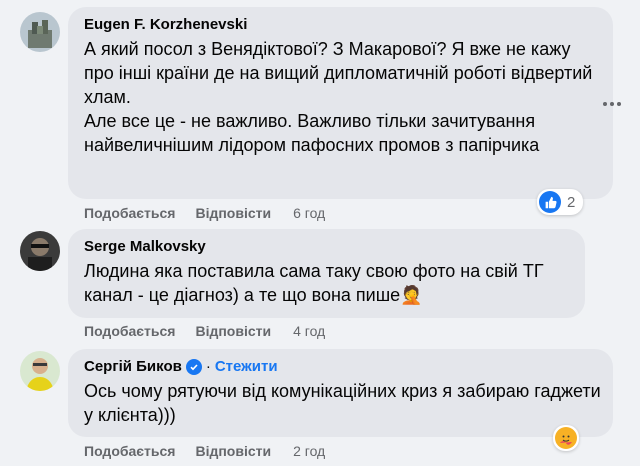  I want to click on comment-author: Serge Malkovsky, so click(328, 247).